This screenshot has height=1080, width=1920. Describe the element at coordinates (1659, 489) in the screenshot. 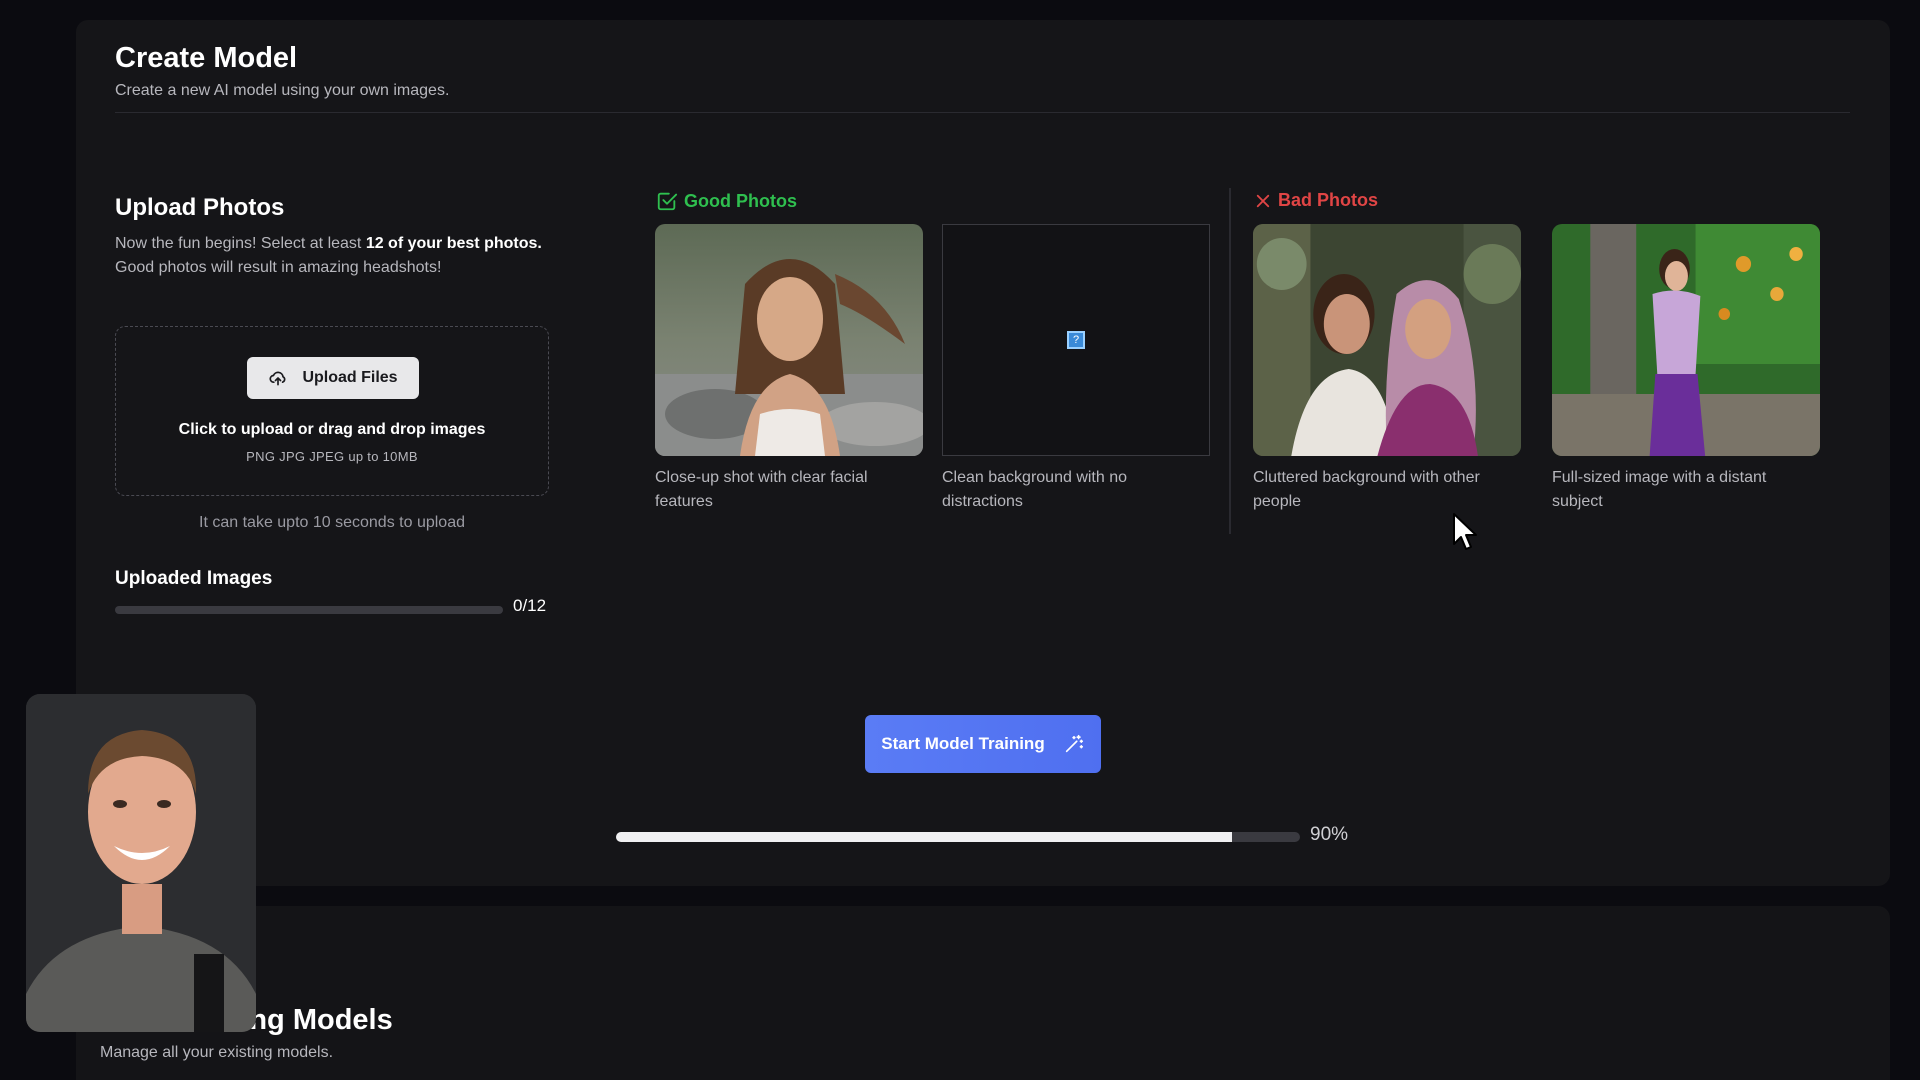

I see `bad-caption-2: Full-sized image with a distant subject` at that location.